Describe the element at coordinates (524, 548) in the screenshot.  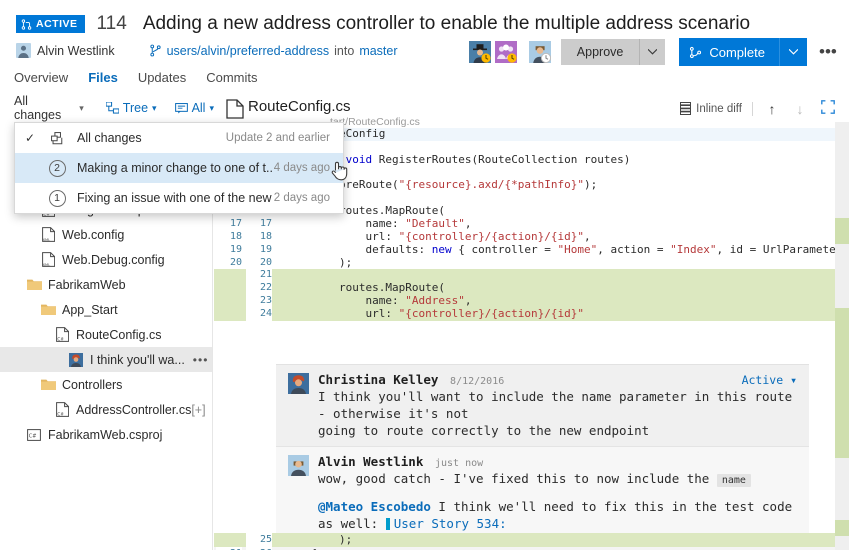
I see `code-line: 21 26 }` at that location.